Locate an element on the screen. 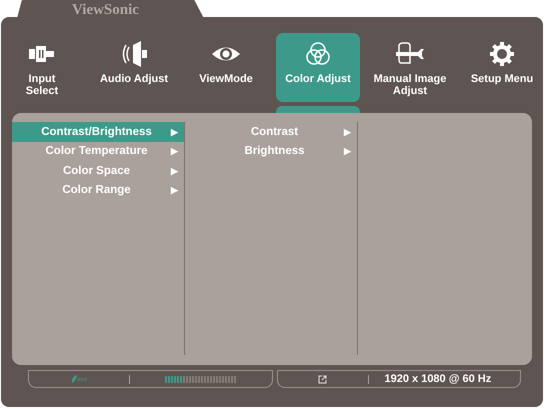 This screenshot has width=544, height=409. menu-item: Color Space ▶ is located at coordinates (98, 170).